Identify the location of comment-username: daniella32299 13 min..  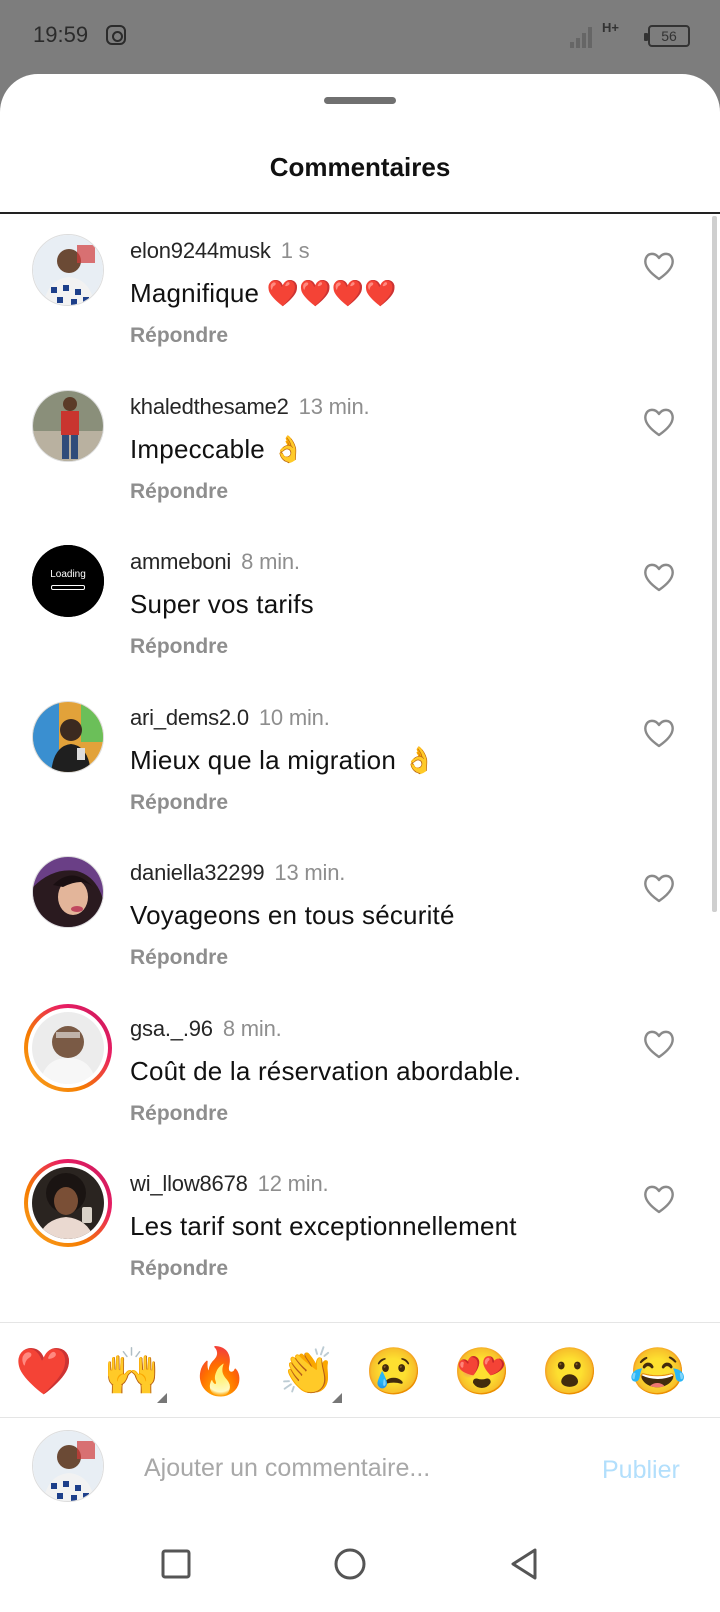
(237, 873).